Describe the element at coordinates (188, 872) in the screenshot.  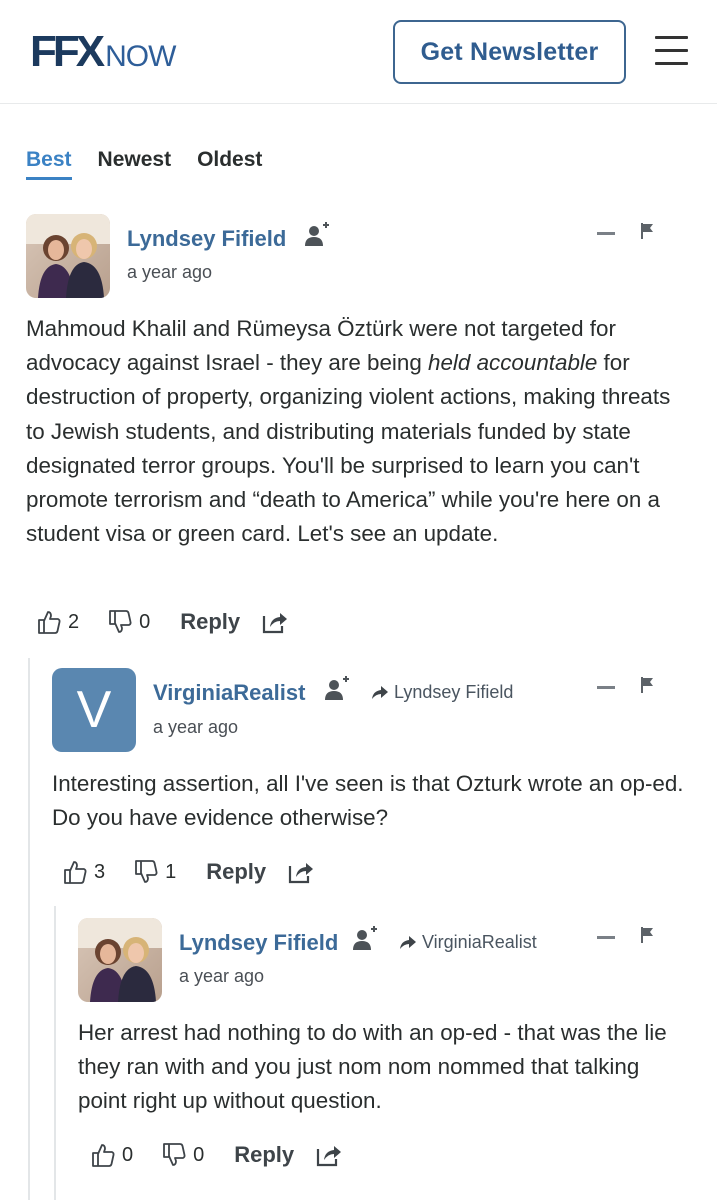
I see `comment-actions: 3 1 Reply` at that location.